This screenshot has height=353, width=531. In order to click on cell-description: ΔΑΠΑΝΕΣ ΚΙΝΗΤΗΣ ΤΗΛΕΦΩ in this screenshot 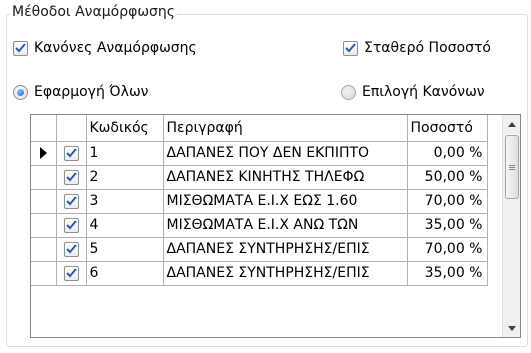, I will do `click(285, 177)`.